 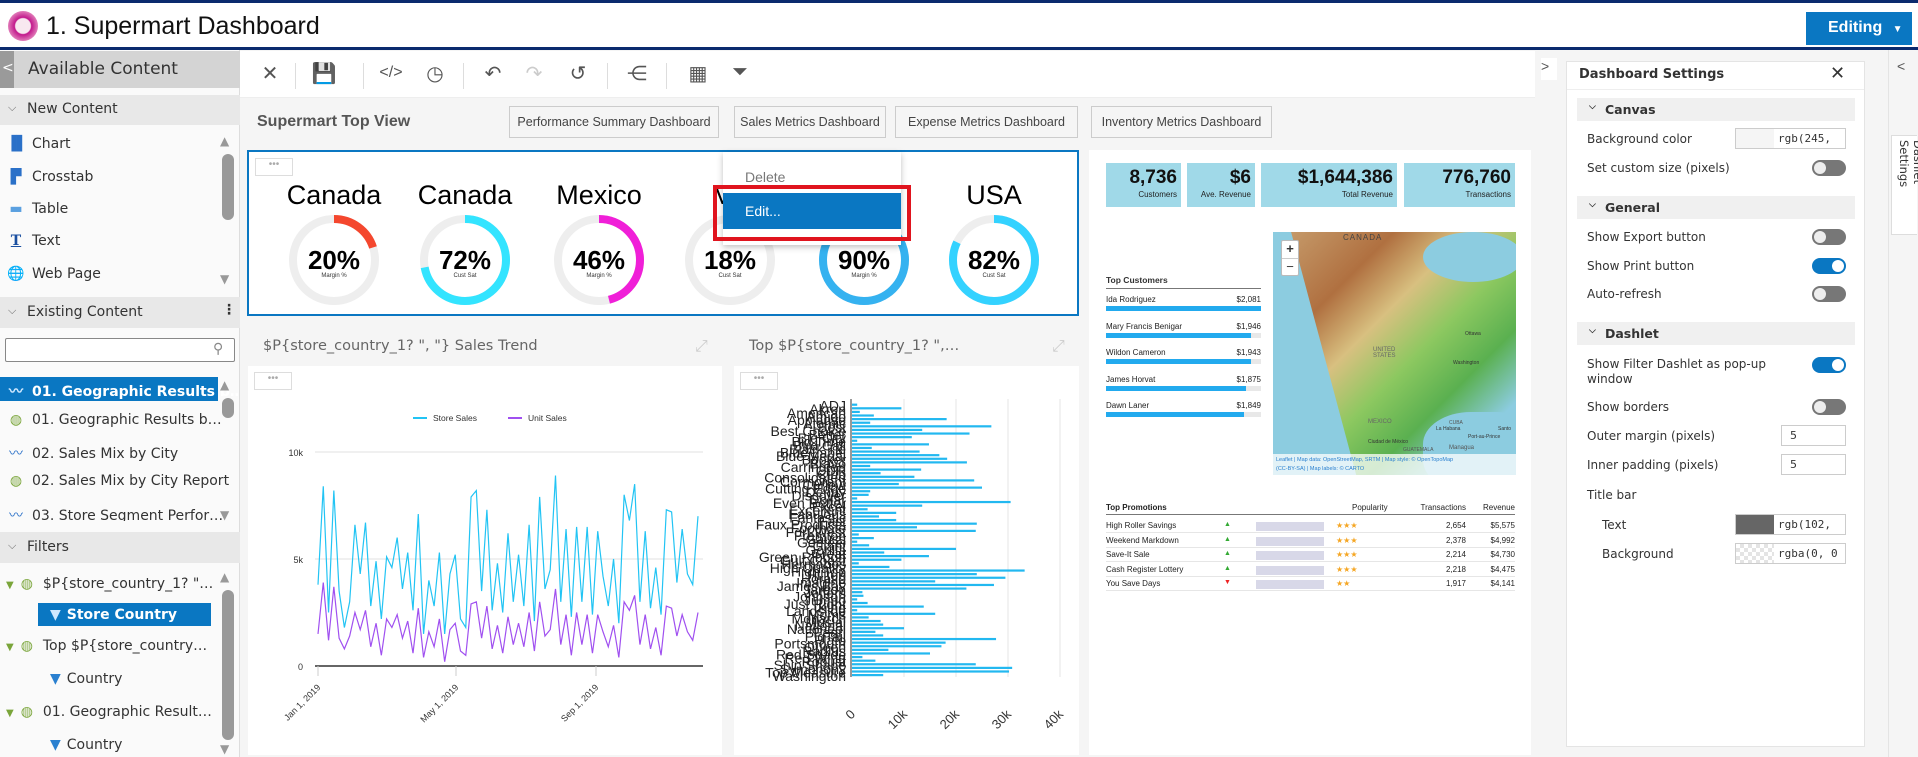 What do you see at coordinates (120, 110) in the screenshot?
I see `new-content-header: ⌵ New Content` at bounding box center [120, 110].